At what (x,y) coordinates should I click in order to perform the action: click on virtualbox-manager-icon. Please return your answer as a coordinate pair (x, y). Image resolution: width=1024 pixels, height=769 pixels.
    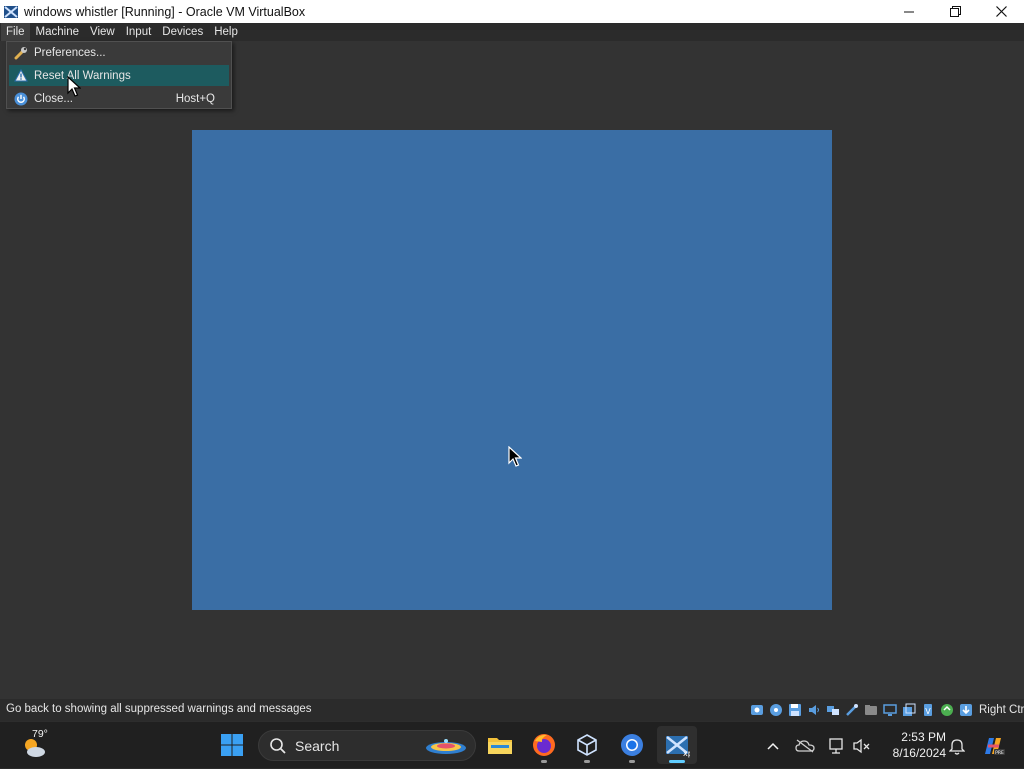
    Looking at the image, I should click on (587, 745).